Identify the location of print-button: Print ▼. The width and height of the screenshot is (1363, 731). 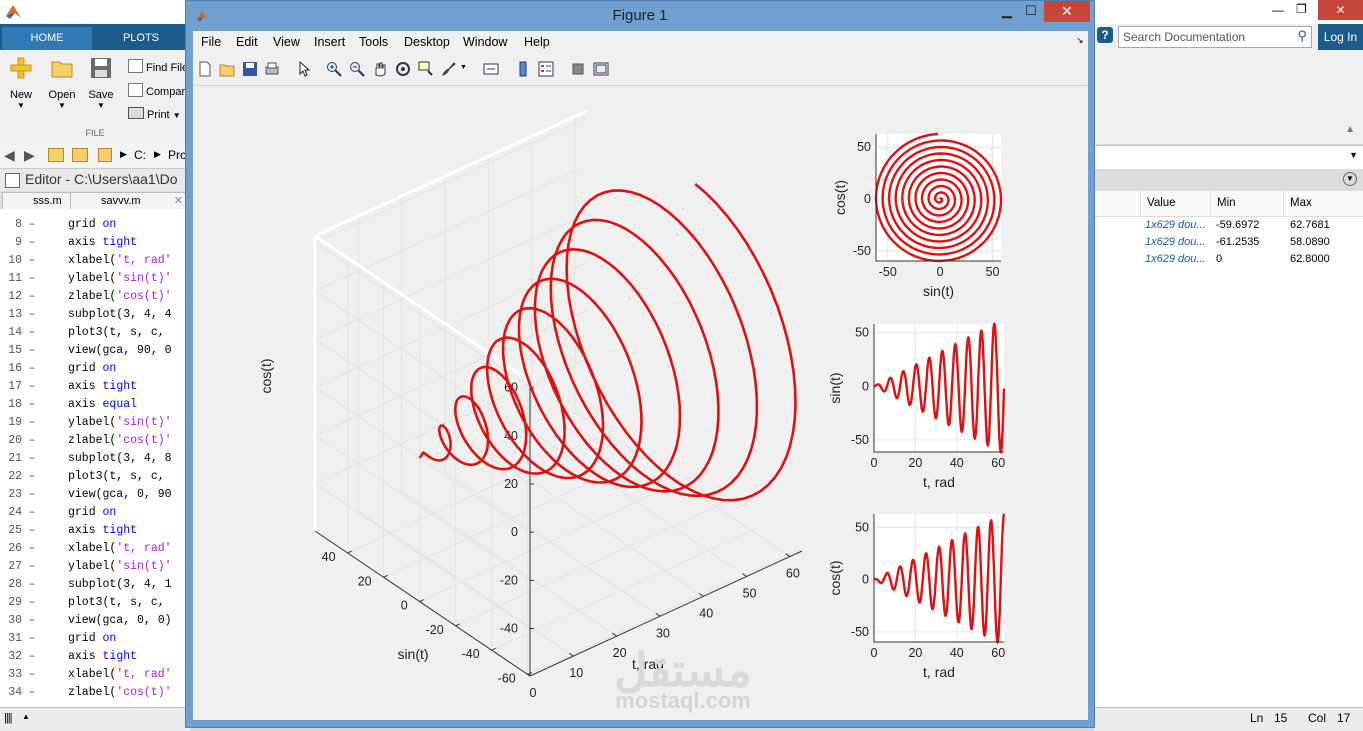
(154, 114).